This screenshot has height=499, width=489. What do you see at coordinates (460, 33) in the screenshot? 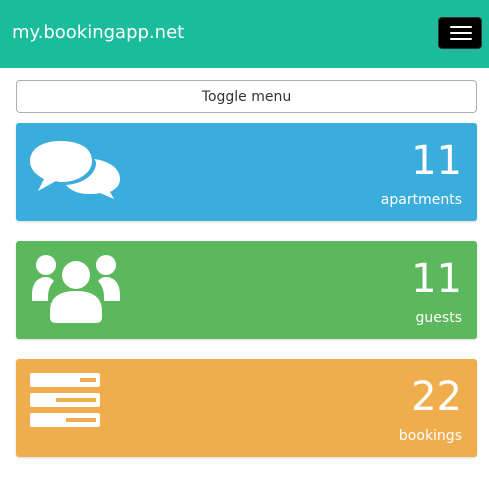
I see `menu-toggle-button` at bounding box center [460, 33].